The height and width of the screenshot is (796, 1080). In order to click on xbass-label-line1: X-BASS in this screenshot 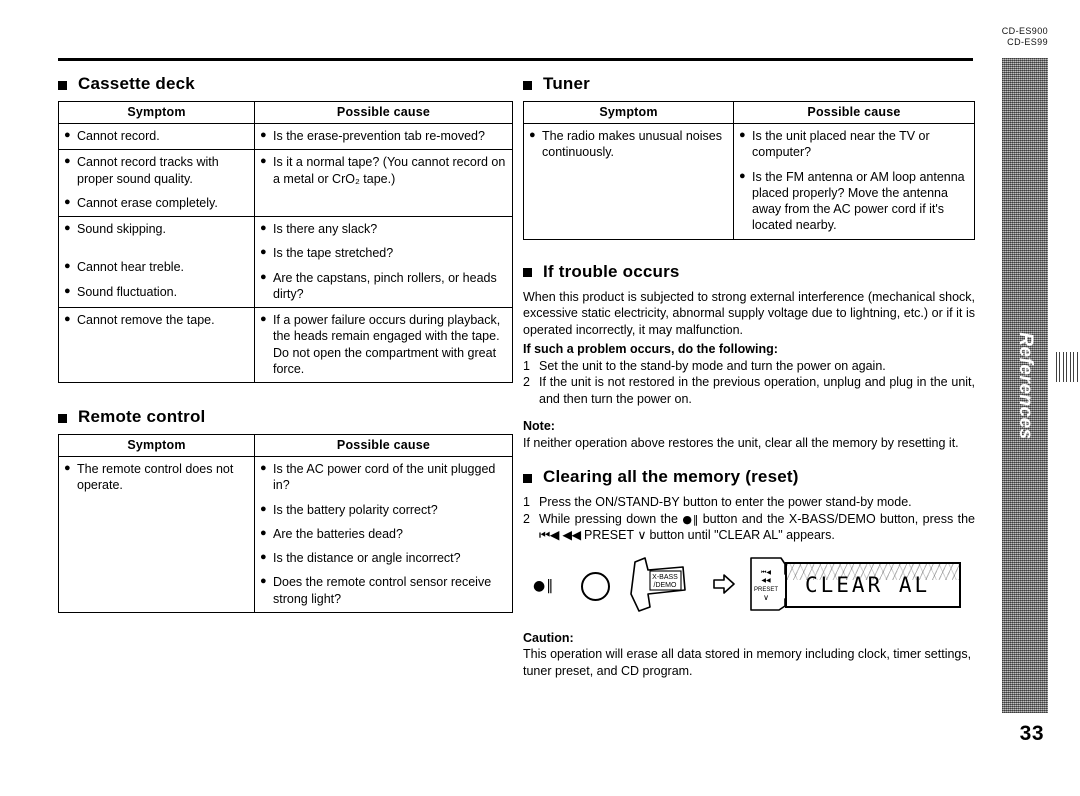, I will do `click(665, 577)`.